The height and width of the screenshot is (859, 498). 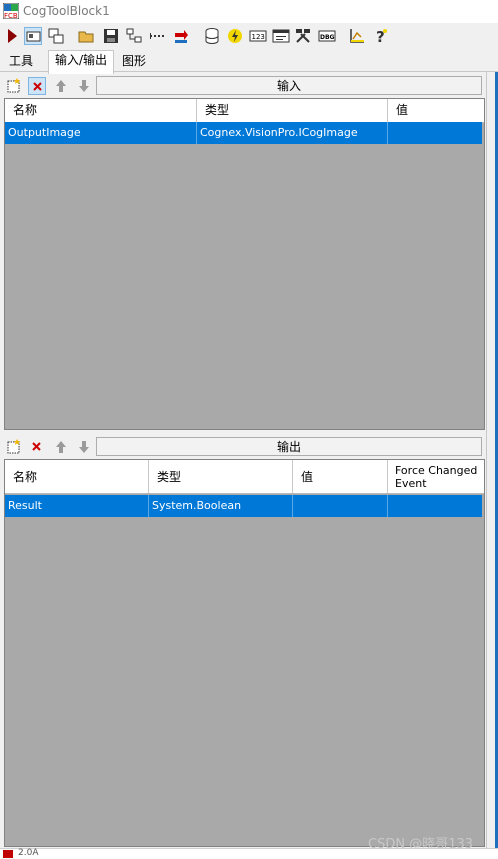 I want to click on inputs-section-button: 输入, so click(x=289, y=85).